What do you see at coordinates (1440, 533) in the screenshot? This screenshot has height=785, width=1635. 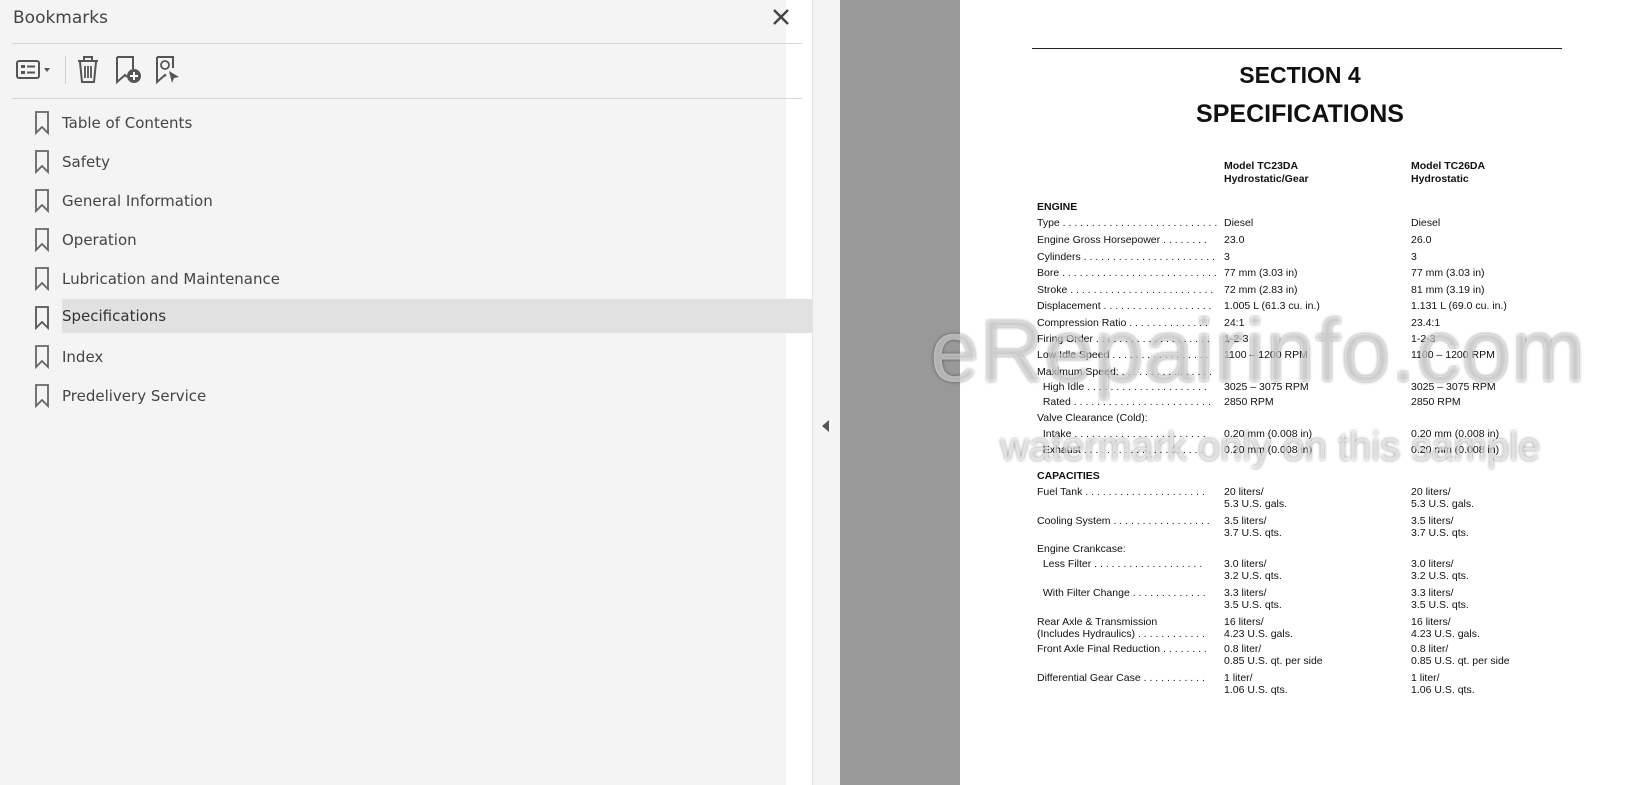 I see `spec-value-model-2: 3.7 U.S. qts.` at bounding box center [1440, 533].